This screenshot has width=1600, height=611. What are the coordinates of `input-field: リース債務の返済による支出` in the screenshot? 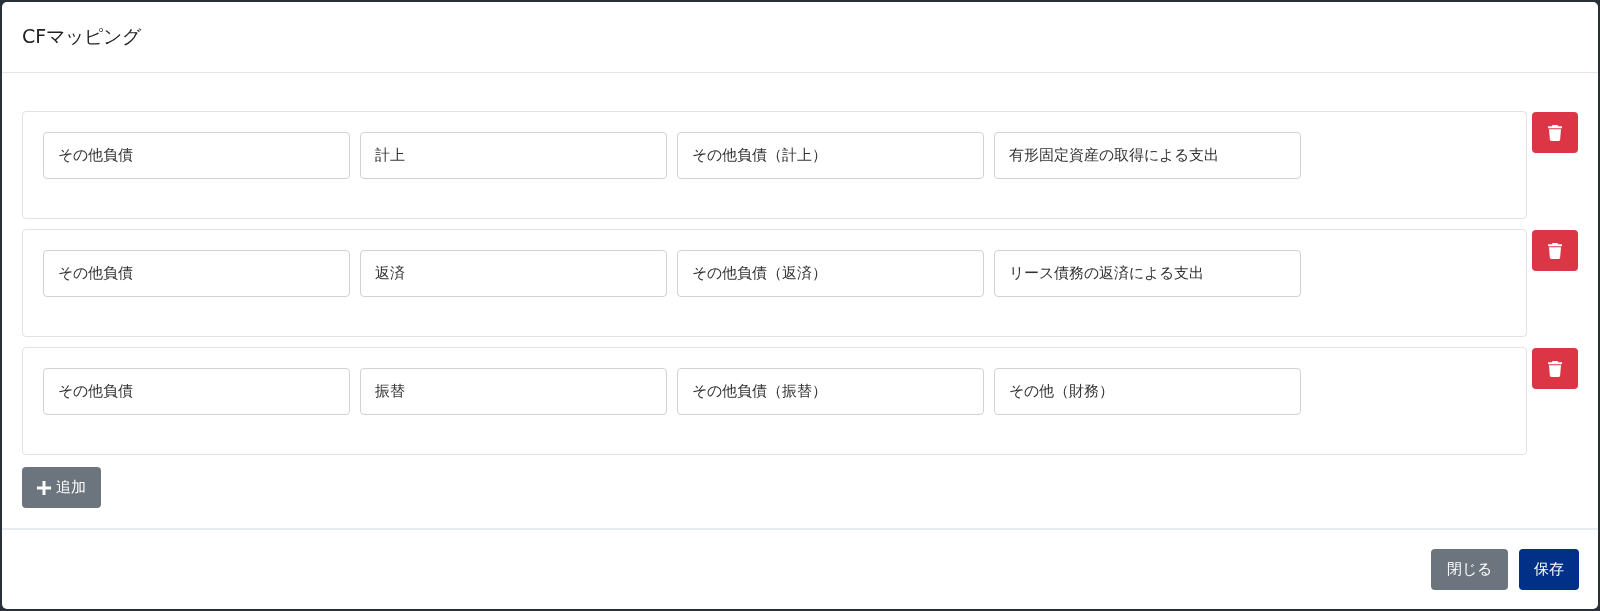 It's located at (1147, 273).